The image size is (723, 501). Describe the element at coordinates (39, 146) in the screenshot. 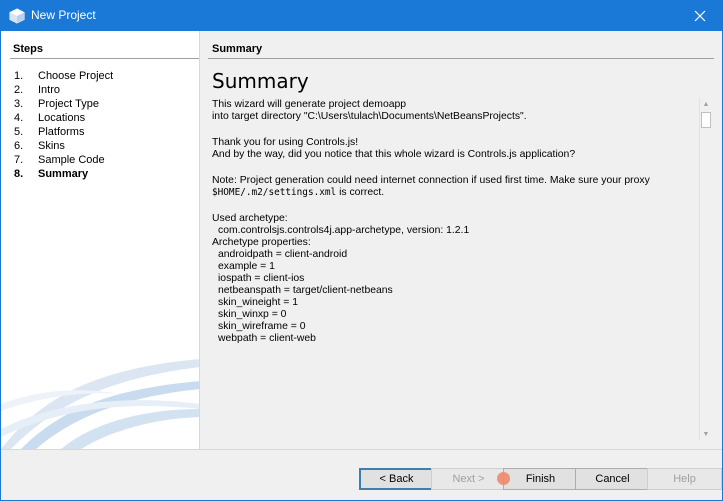

I see `step-item: 6. Skins` at that location.